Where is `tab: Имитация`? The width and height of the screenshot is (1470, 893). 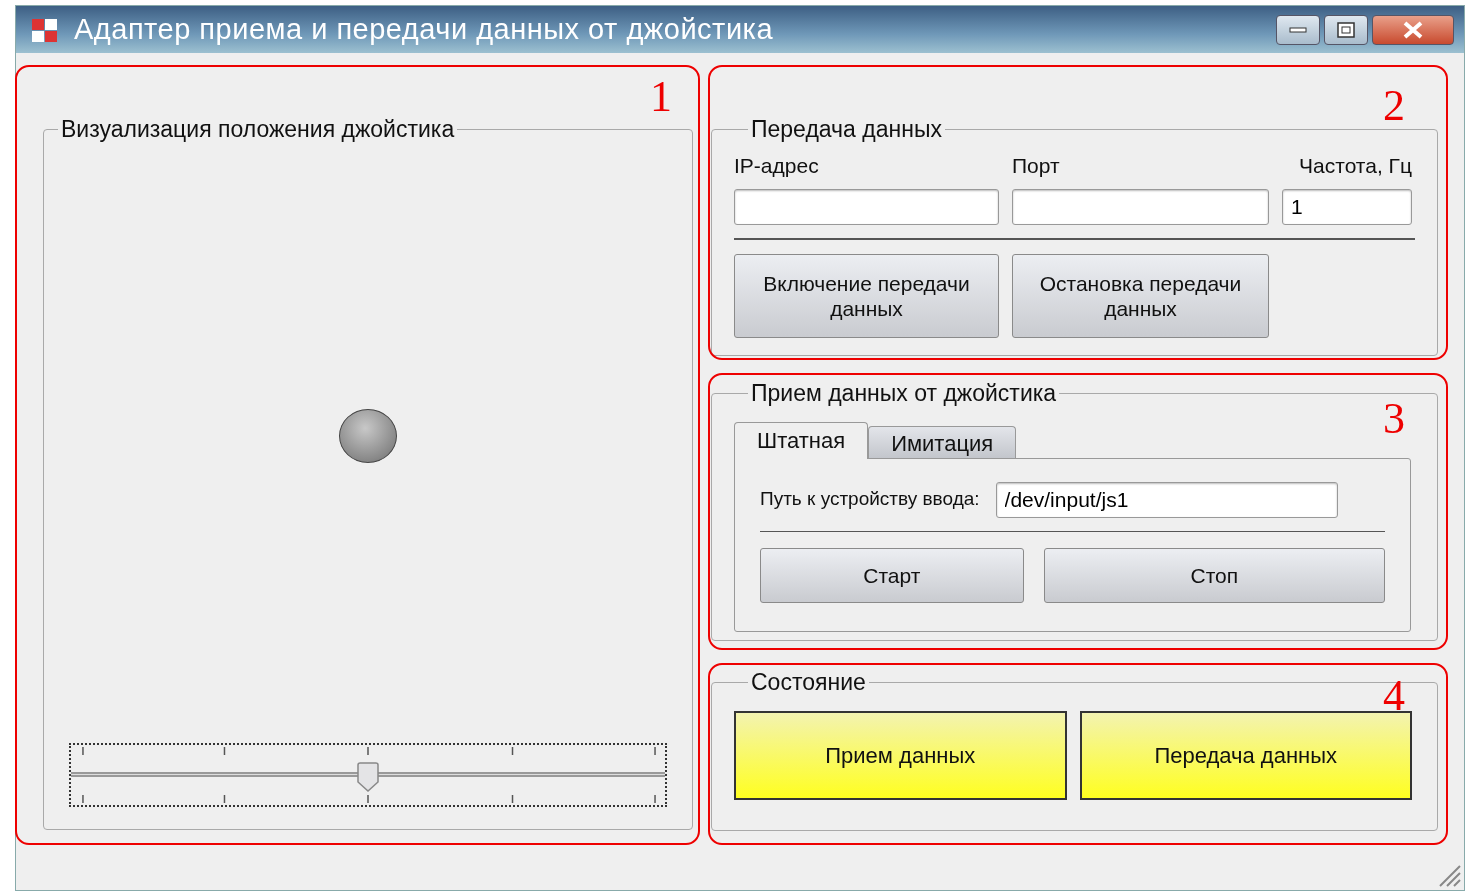
tab: Имитация is located at coordinates (942, 441).